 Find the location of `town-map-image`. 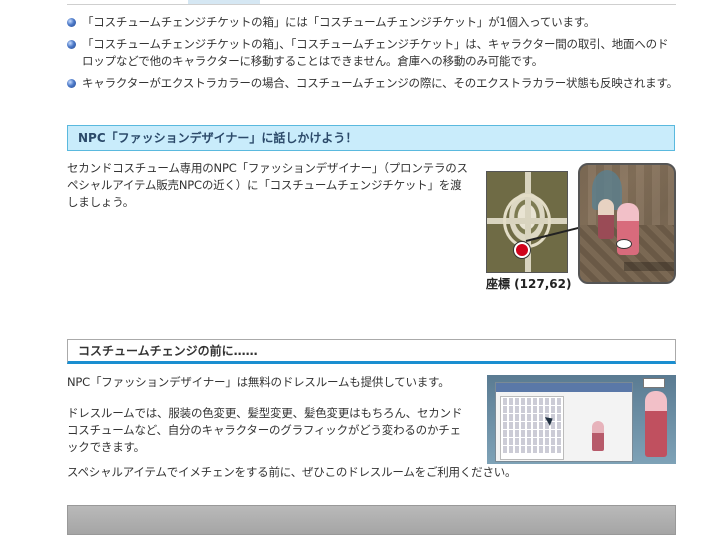

town-map-image is located at coordinates (527, 222).